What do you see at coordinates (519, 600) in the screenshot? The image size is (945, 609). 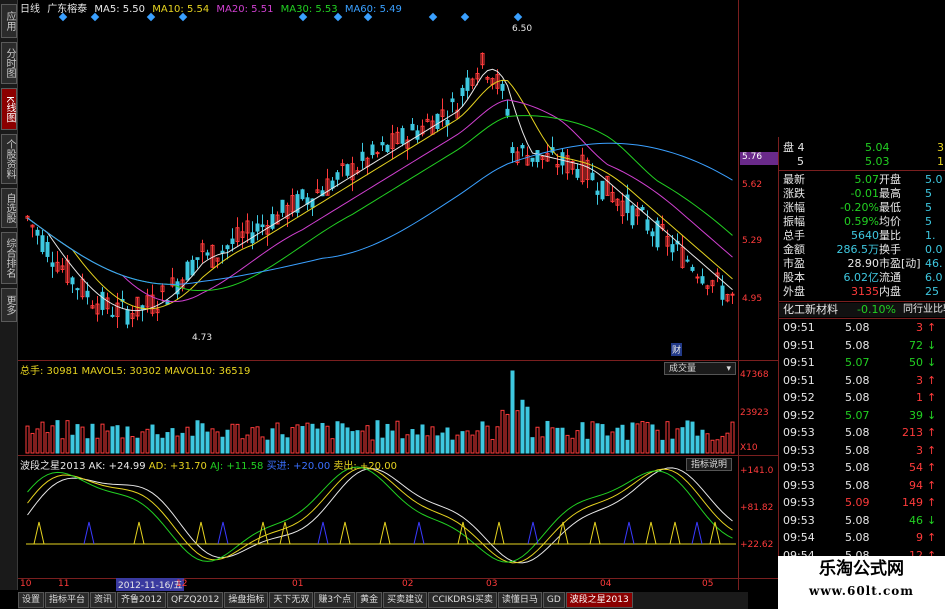 I see `bottom-tab: 读懂日马` at bounding box center [519, 600].